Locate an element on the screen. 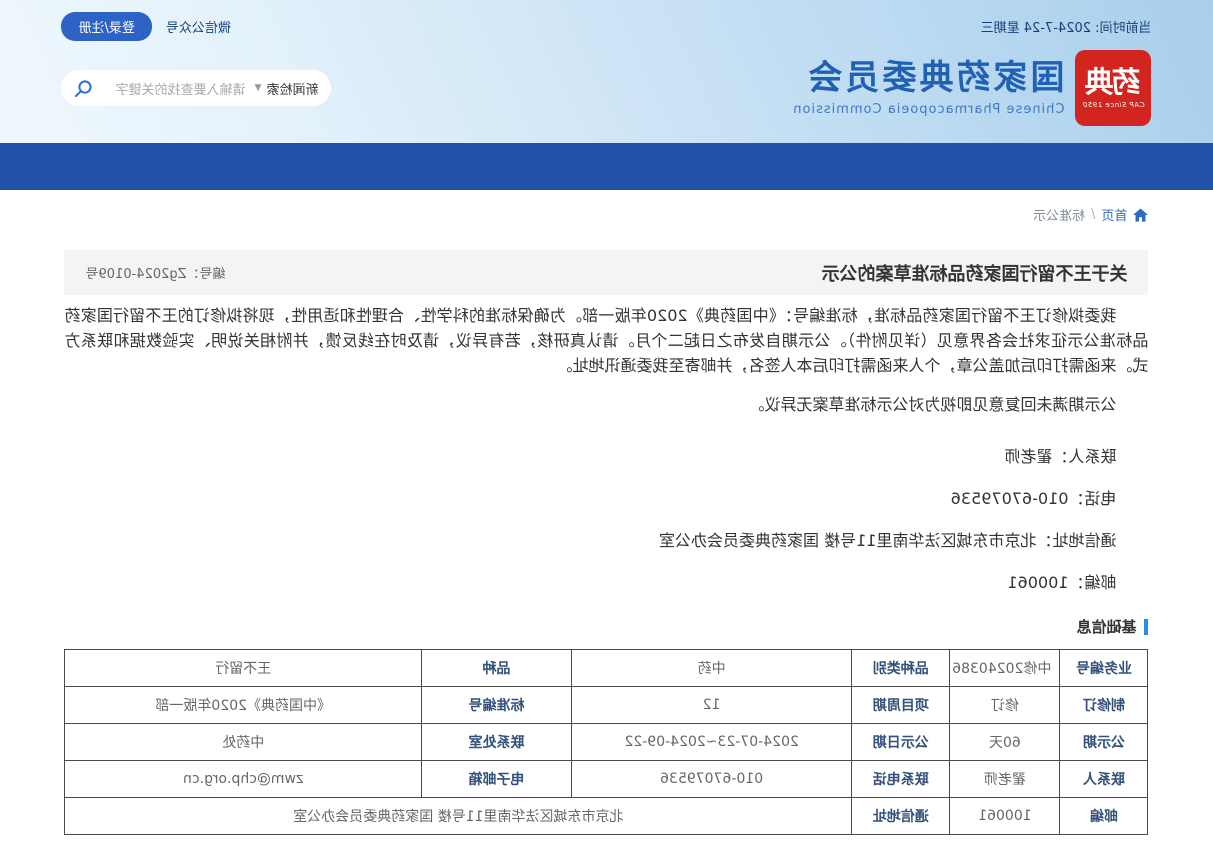 The height and width of the screenshot is (843, 1213). table-row: 联系人 翟老师 联系电话 010-67079536 电子邮箱 zwm@chp.org.cn is located at coordinates (606, 779).